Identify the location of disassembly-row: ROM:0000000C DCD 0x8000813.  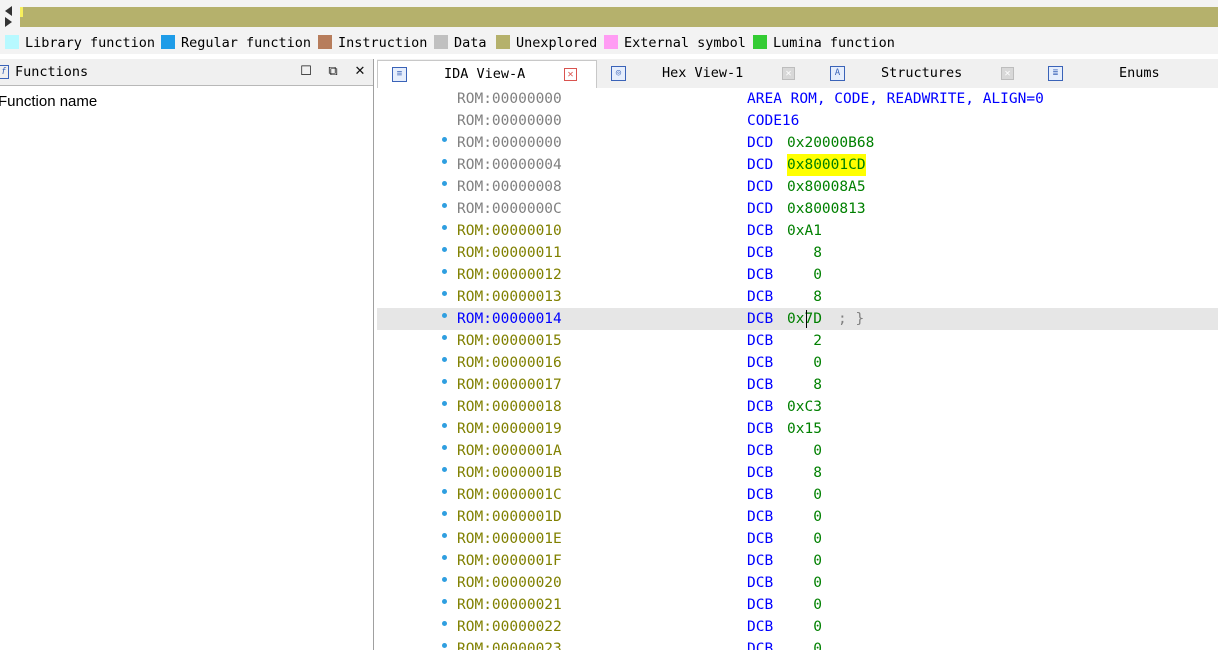
(797, 209).